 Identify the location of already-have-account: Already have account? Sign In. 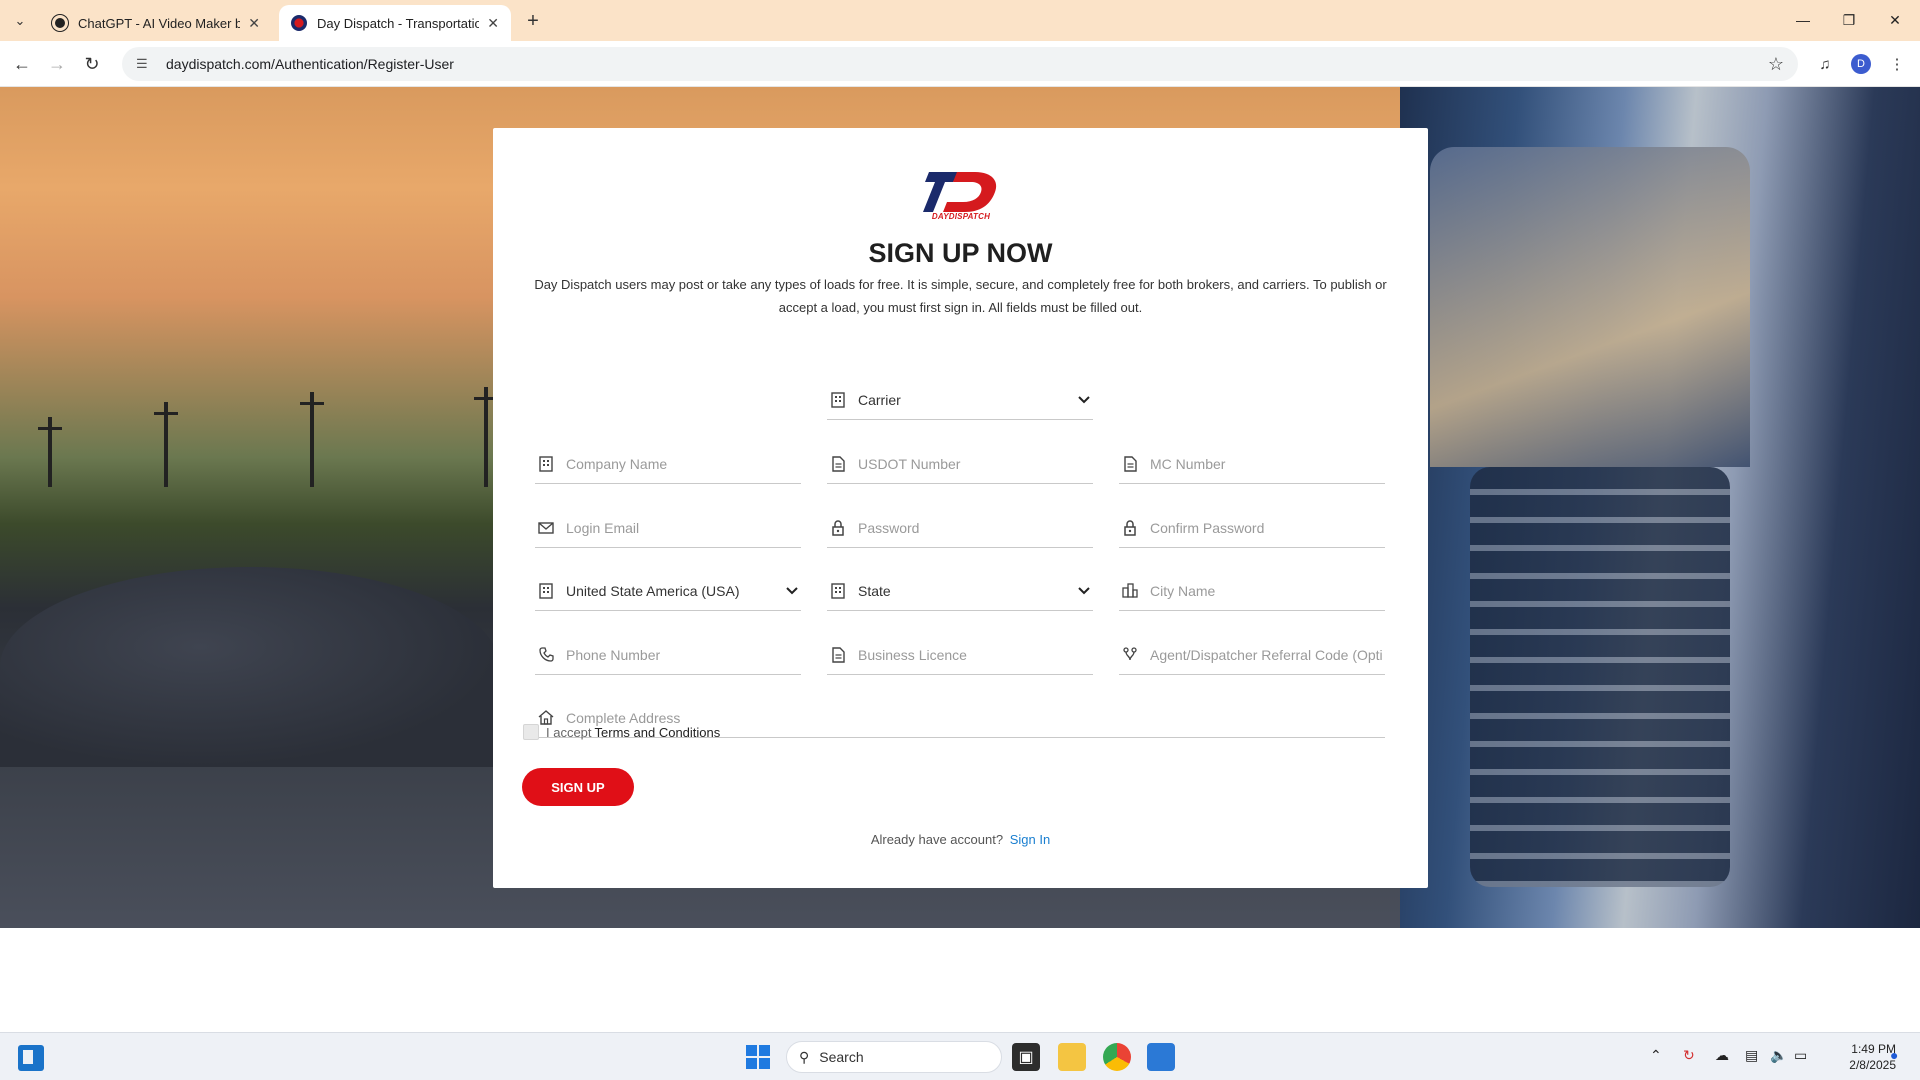
(960, 839).